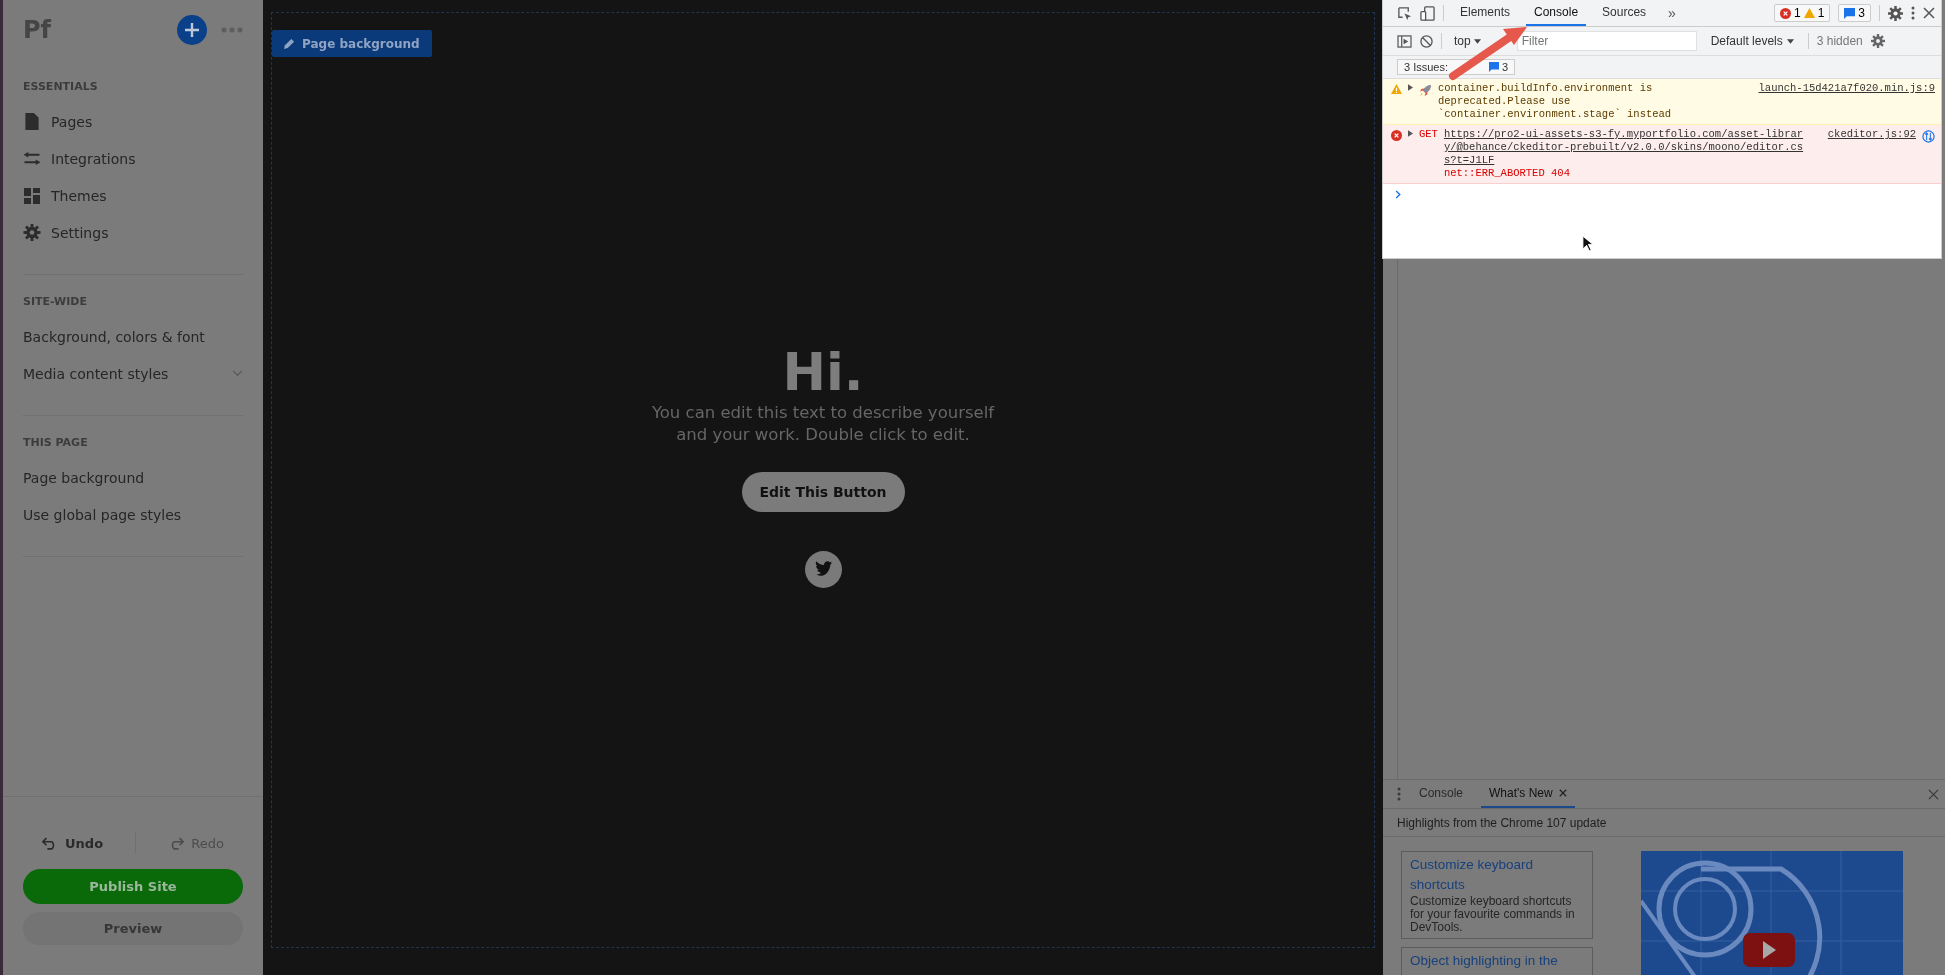  I want to click on drawer-headline: Highlights from the Chrome 107 update, so click(1664, 823).